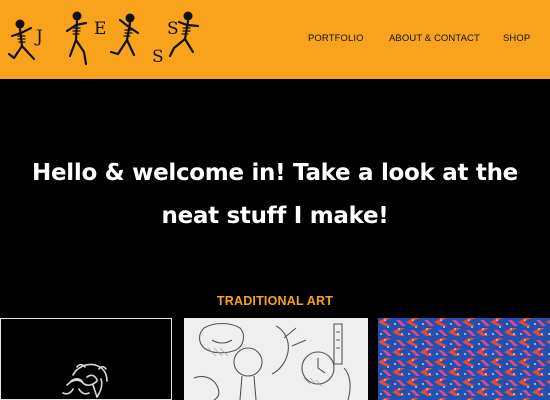 This screenshot has height=400, width=550. What do you see at coordinates (336, 38) in the screenshot?
I see `nav-link-portfolio: PORTFOLIO` at bounding box center [336, 38].